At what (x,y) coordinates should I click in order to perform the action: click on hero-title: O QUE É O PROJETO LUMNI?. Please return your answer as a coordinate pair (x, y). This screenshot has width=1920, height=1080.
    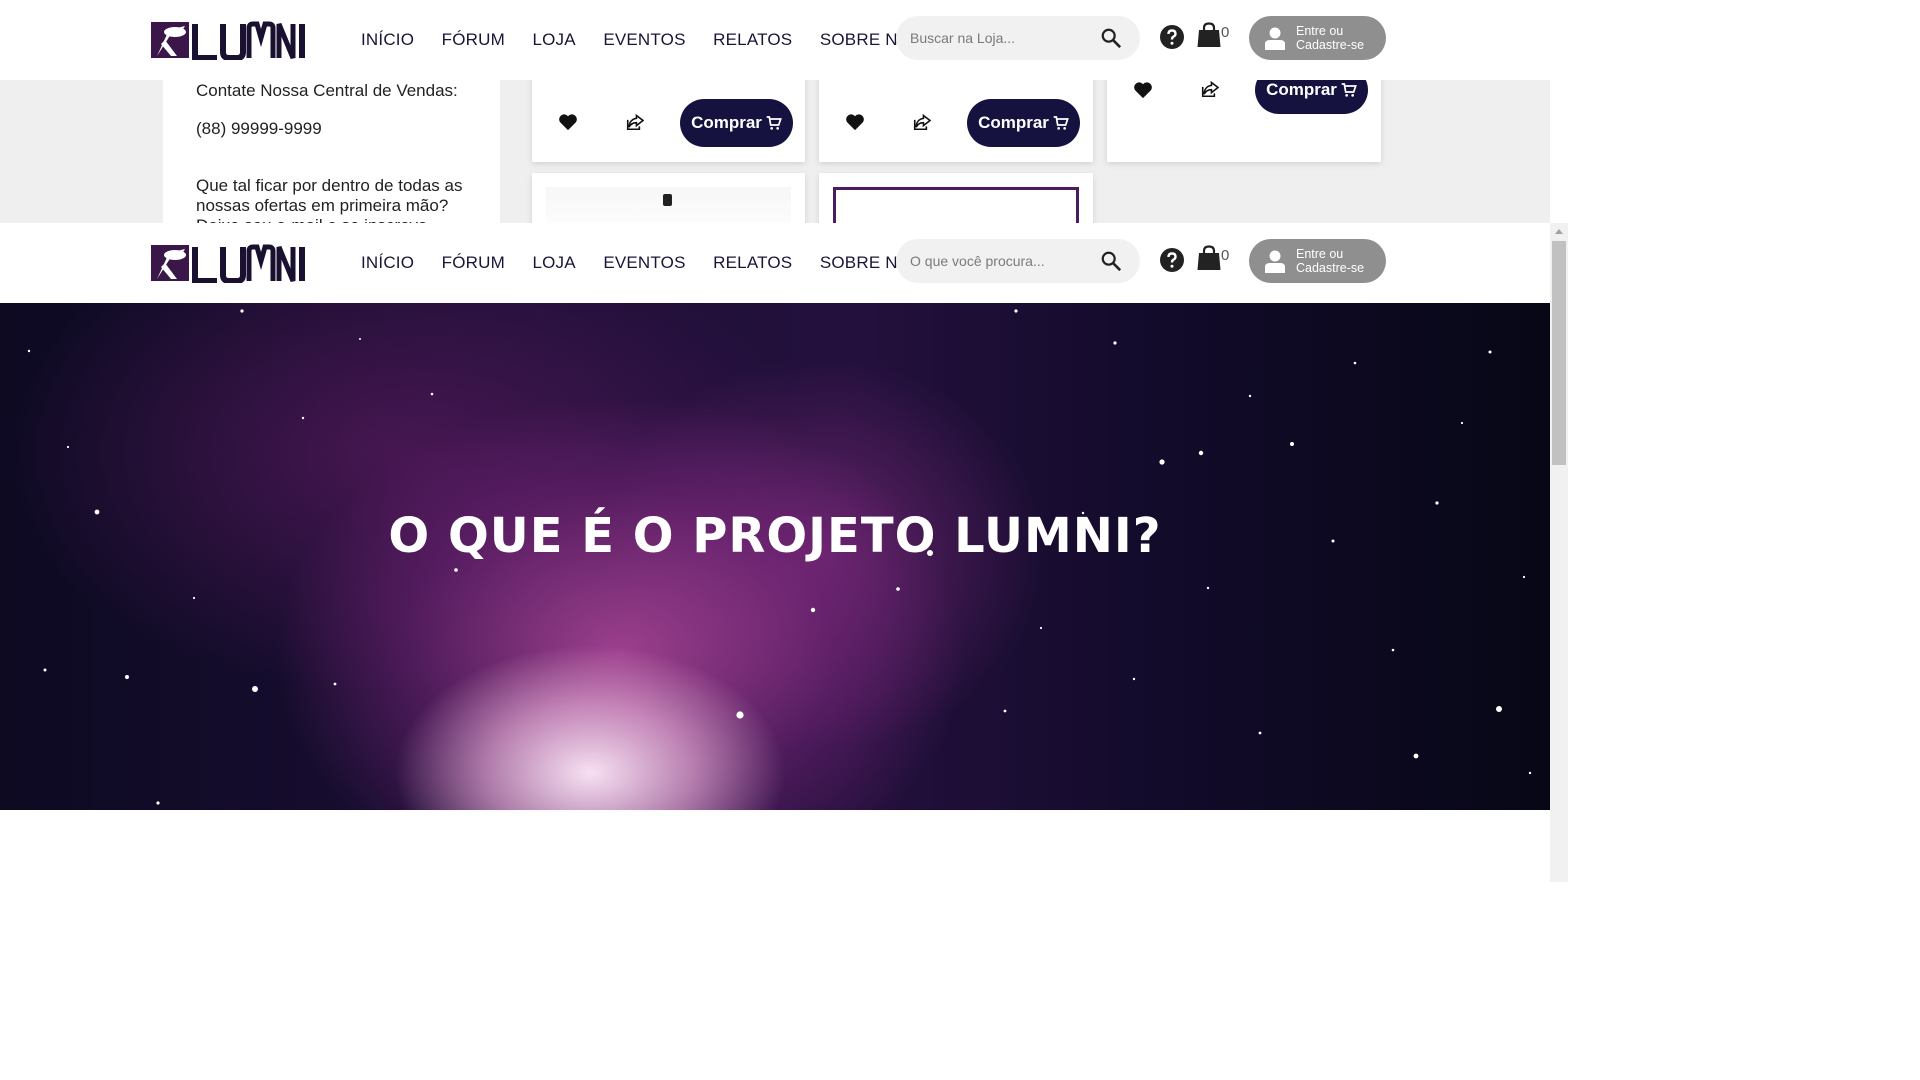
    Looking at the image, I should click on (775, 536).